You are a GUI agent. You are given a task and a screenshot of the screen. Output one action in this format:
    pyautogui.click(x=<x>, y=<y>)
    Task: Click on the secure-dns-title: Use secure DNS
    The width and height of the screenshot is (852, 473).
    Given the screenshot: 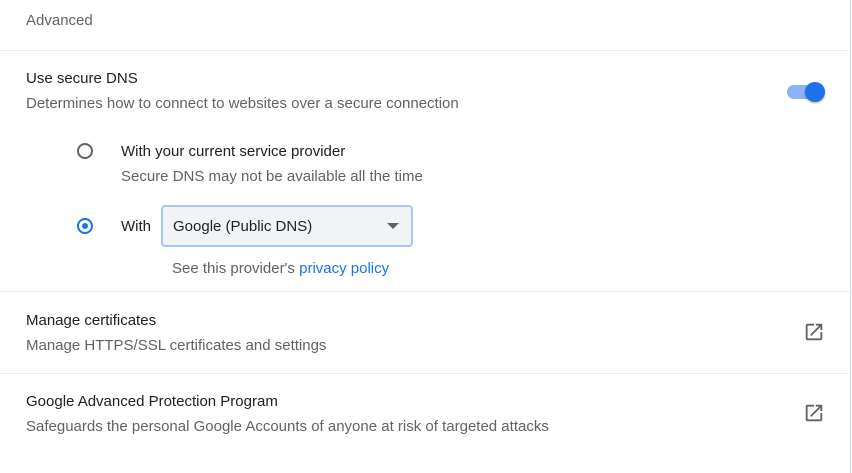 What is the action you would take?
    pyautogui.click(x=82, y=78)
    